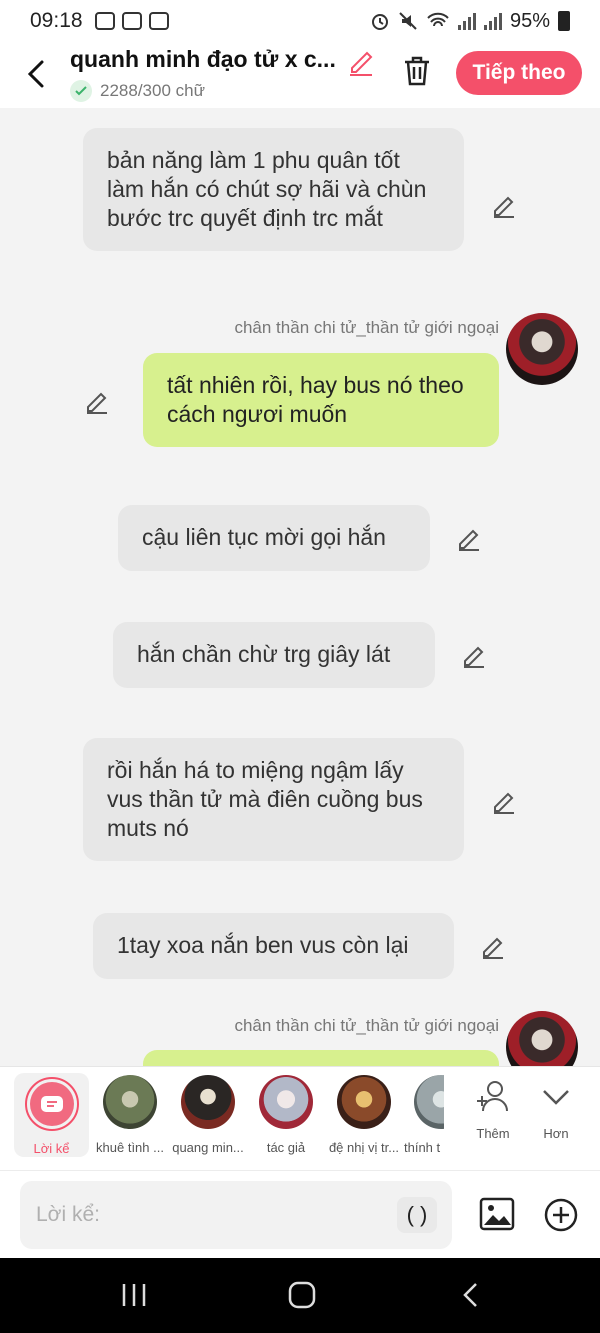  Describe the element at coordinates (561, 1215) in the screenshot. I see `add-circle-icon` at that location.